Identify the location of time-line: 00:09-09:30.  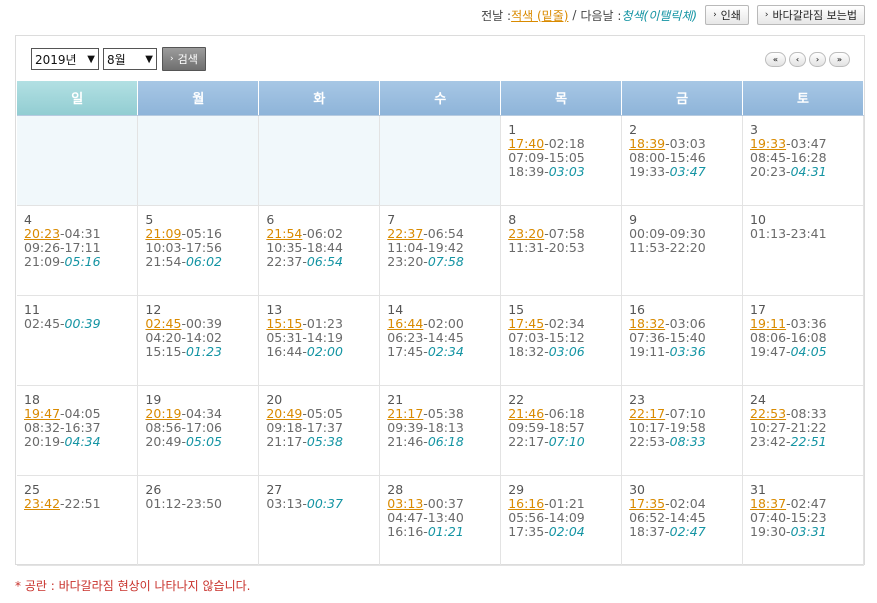
(685, 233).